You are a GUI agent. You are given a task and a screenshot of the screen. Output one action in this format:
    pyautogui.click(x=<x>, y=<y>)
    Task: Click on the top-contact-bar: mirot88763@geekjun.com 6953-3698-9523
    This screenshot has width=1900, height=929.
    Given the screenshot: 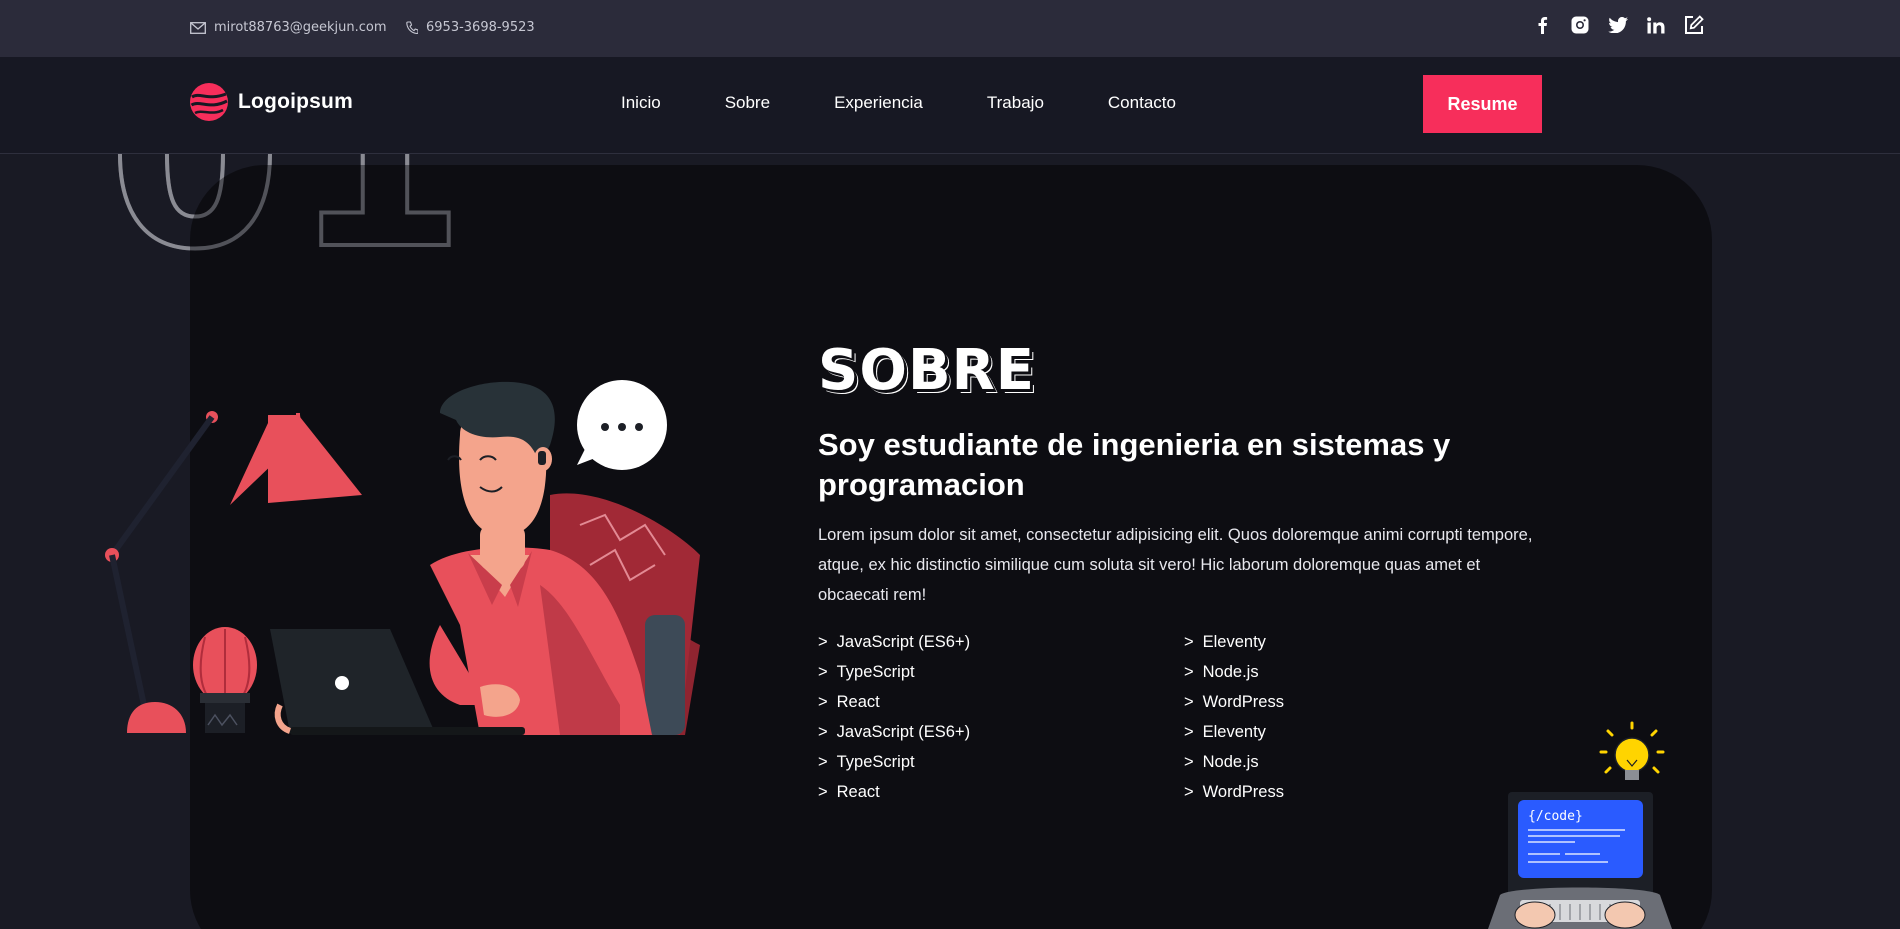 What is the action you would take?
    pyautogui.click(x=950, y=28)
    